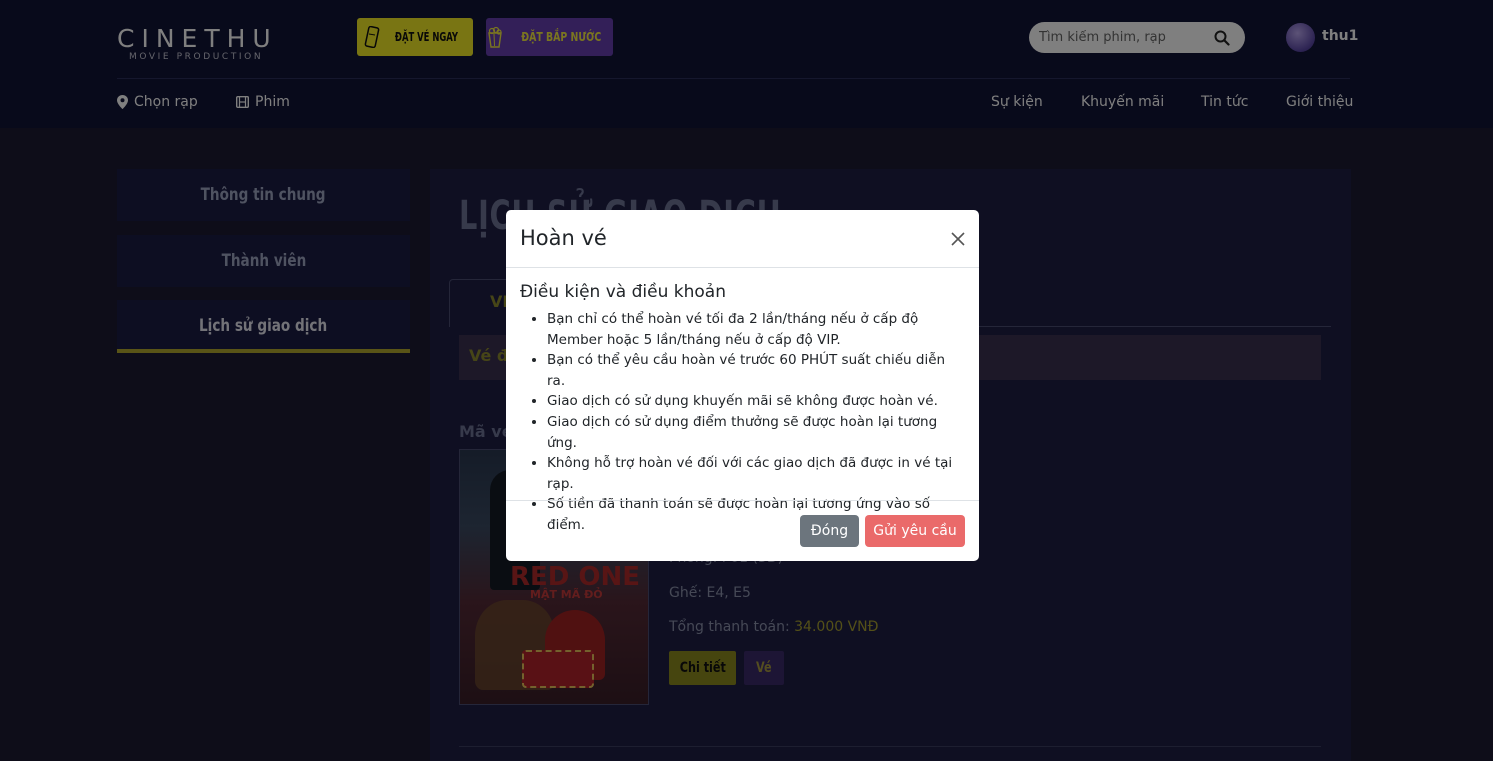 The height and width of the screenshot is (761, 1493). I want to click on modal-subtitle: Điều kiện và điều khoản, so click(623, 292).